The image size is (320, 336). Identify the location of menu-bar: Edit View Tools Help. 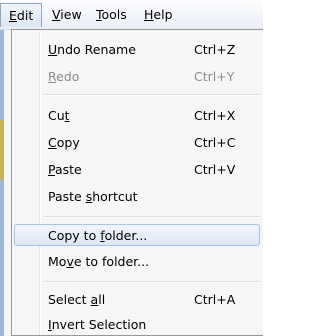
(131, 15).